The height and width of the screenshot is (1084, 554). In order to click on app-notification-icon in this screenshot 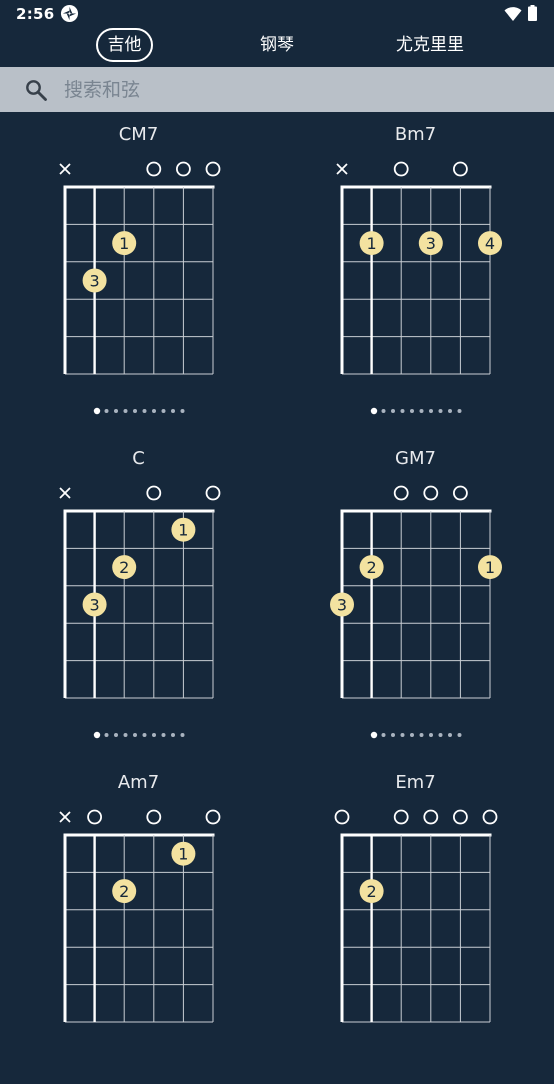, I will do `click(69, 13)`.